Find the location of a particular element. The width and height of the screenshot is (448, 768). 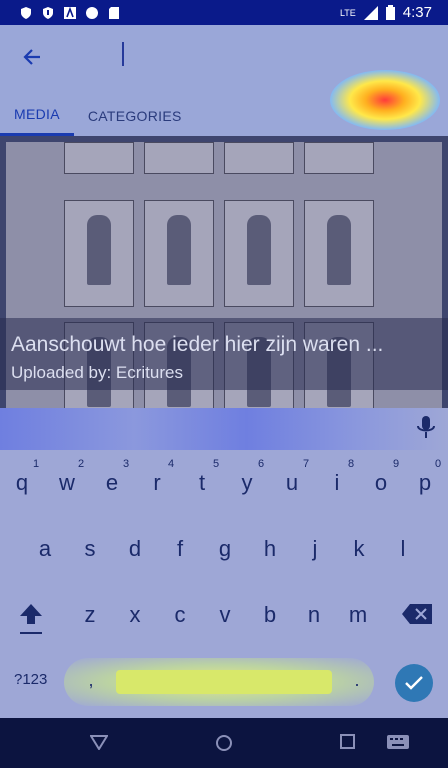

key-hint-3: 3 is located at coordinates (126, 464).